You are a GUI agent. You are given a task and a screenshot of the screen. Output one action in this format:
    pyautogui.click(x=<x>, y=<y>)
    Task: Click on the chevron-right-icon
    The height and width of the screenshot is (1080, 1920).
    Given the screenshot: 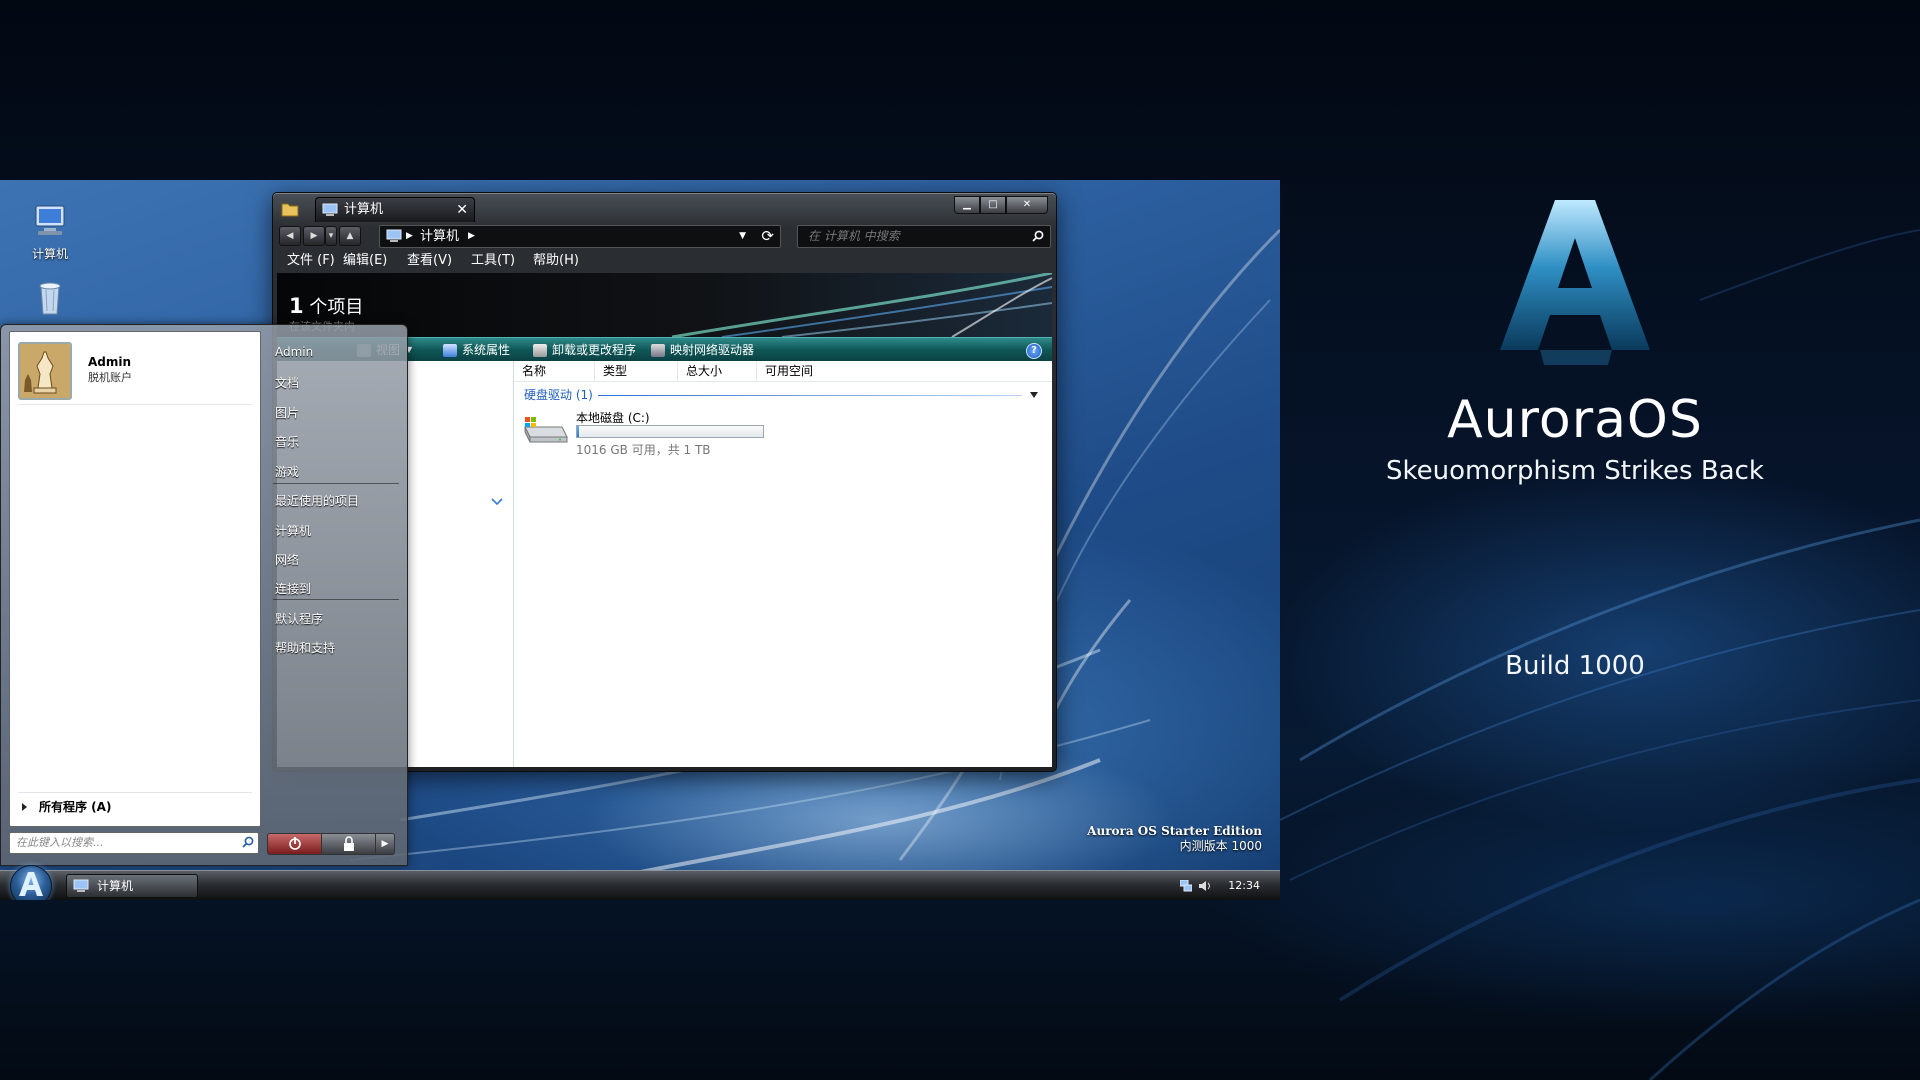 What is the action you would take?
    pyautogui.click(x=24, y=807)
    